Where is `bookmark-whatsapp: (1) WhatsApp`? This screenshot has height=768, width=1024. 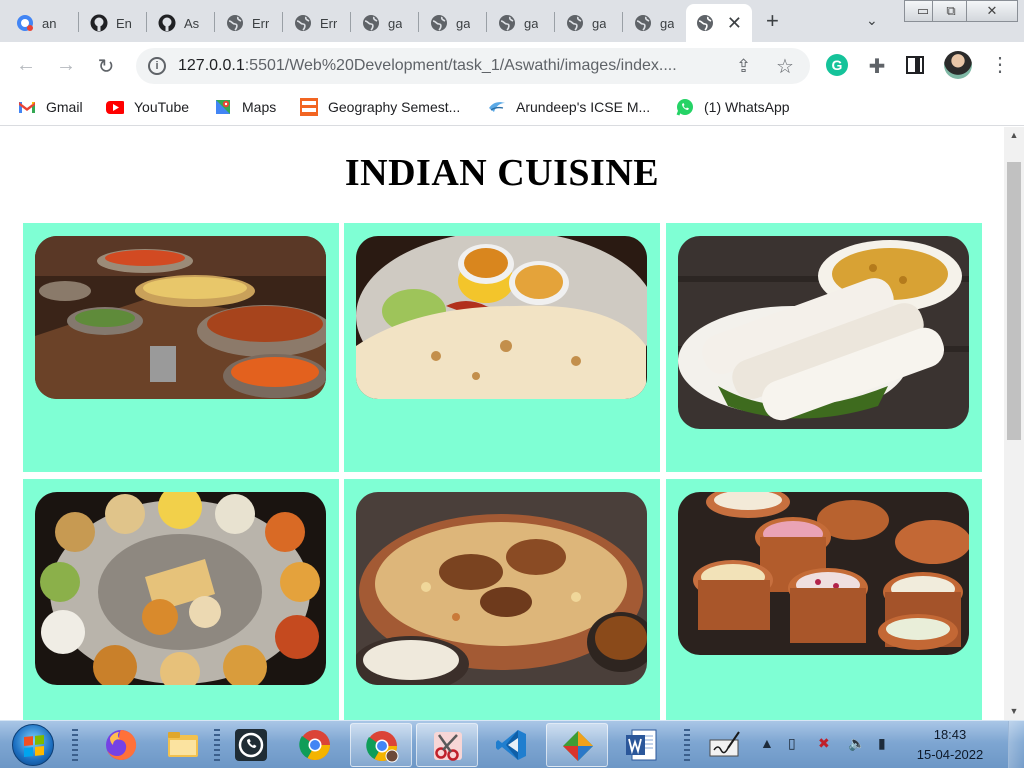
bookmark-whatsapp: (1) WhatsApp is located at coordinates (733, 107).